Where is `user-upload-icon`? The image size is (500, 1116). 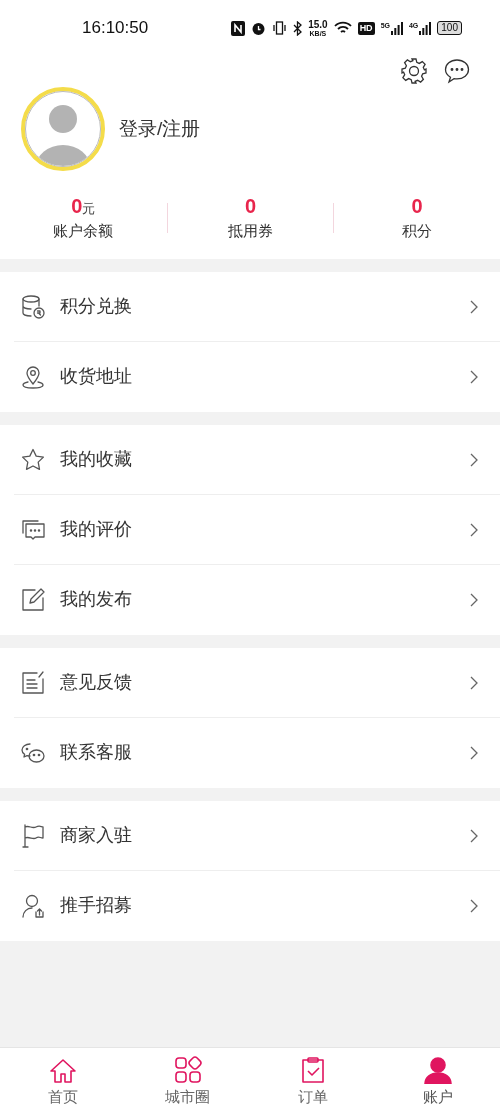 user-upload-icon is located at coordinates (33, 905).